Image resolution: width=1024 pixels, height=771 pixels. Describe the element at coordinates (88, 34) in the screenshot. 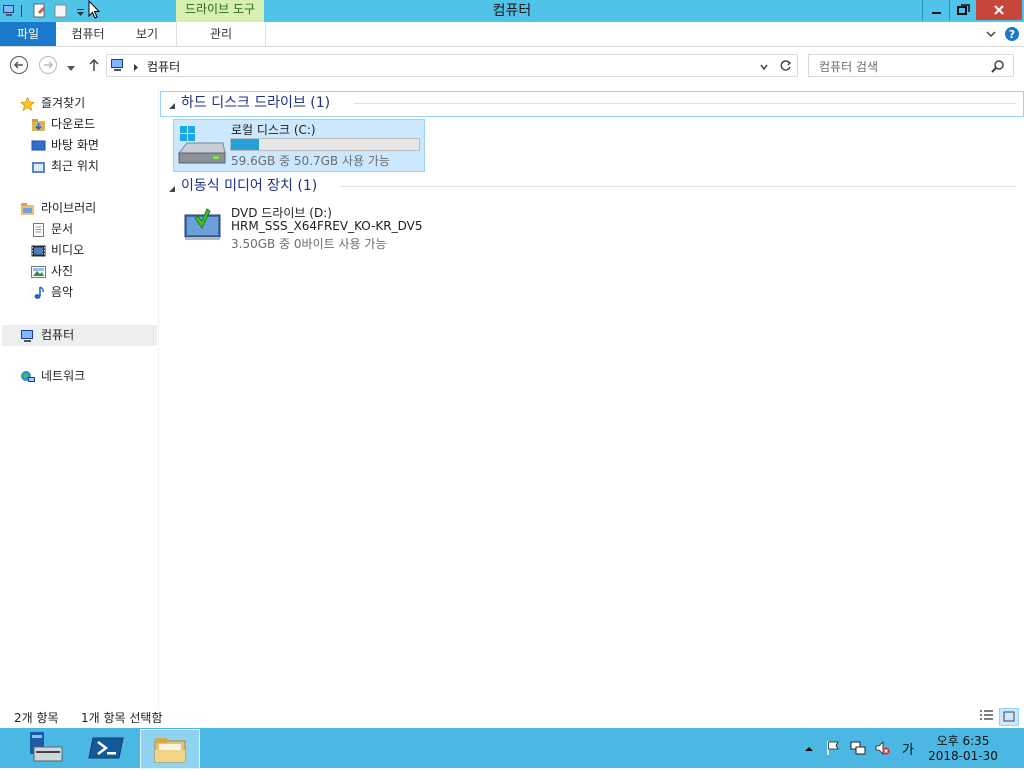

I see `tab-computer: 컴퓨터` at that location.